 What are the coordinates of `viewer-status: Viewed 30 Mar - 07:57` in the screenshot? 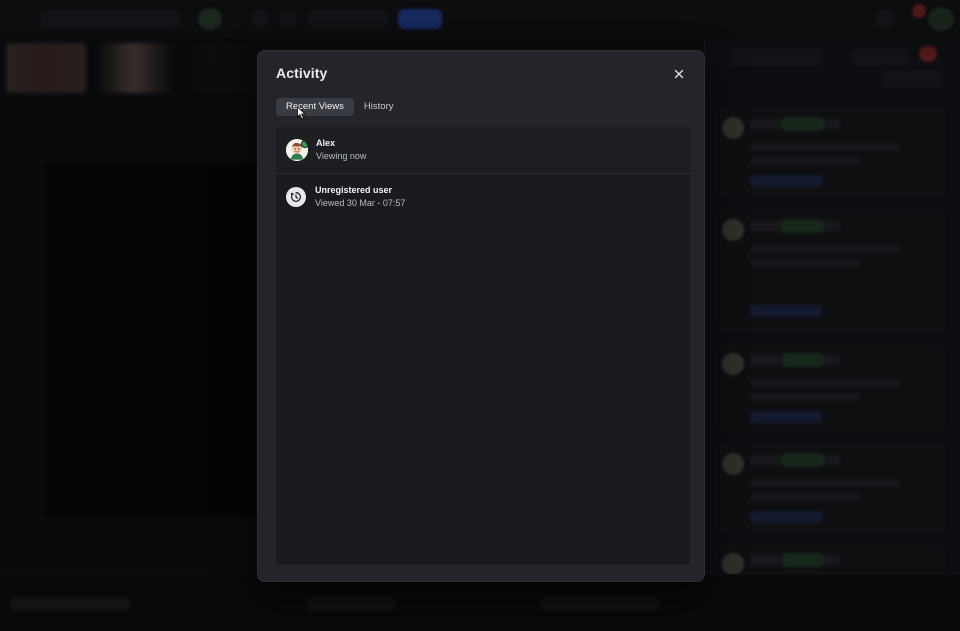 It's located at (360, 203).